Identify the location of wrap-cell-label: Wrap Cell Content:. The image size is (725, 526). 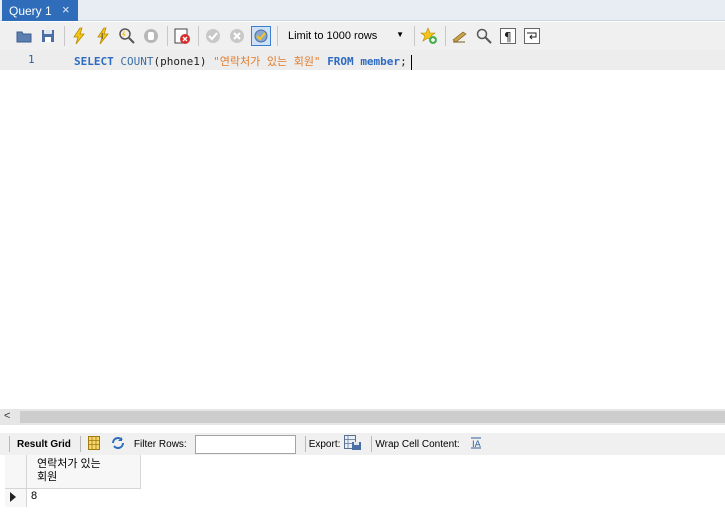
(417, 444).